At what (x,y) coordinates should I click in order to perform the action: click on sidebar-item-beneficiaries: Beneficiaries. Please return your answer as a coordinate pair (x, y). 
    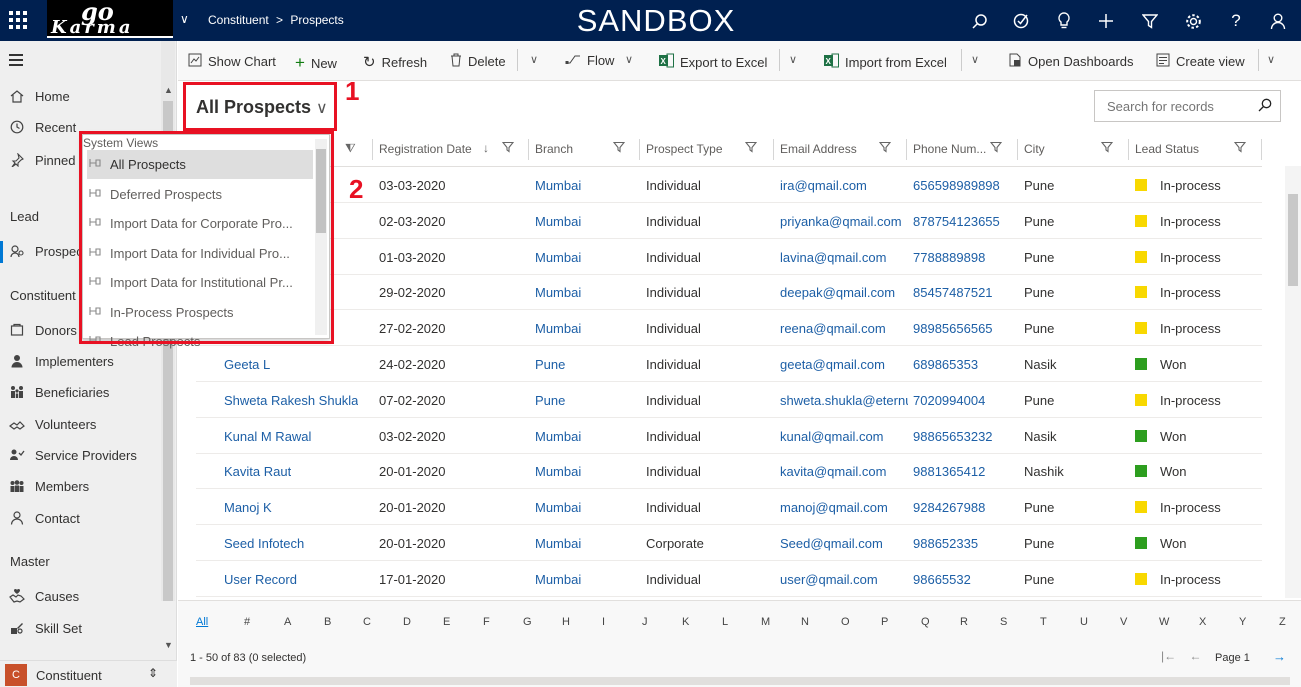
    Looking at the image, I should click on (58, 392).